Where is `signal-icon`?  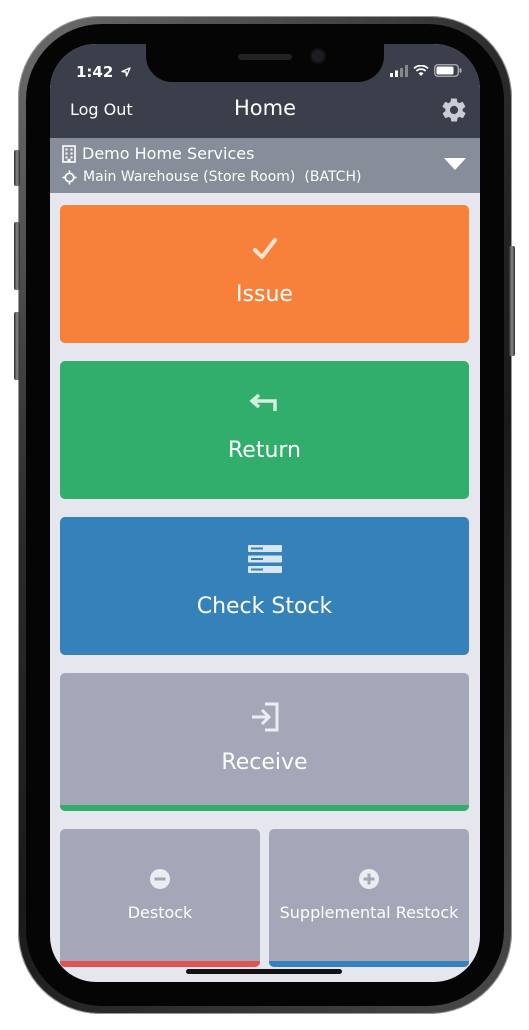
signal-icon is located at coordinates (399, 70).